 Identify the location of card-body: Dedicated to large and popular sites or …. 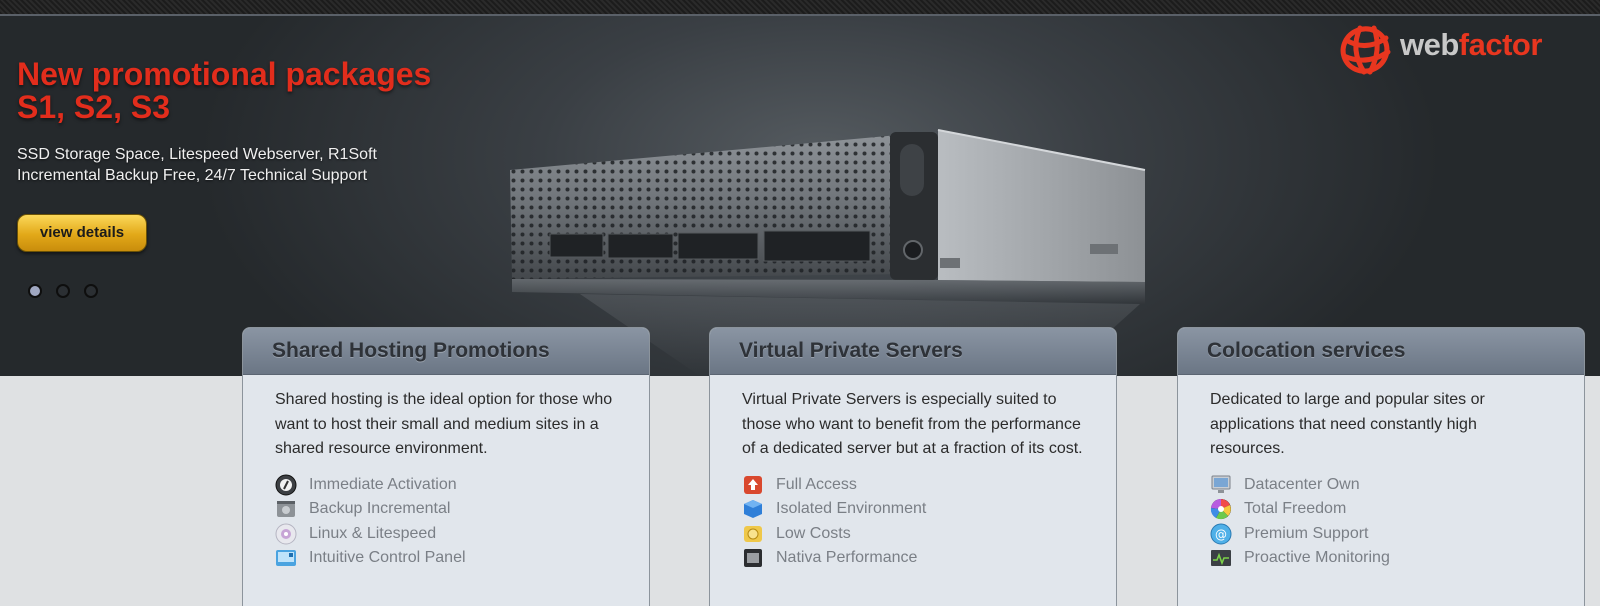
(1381, 473).